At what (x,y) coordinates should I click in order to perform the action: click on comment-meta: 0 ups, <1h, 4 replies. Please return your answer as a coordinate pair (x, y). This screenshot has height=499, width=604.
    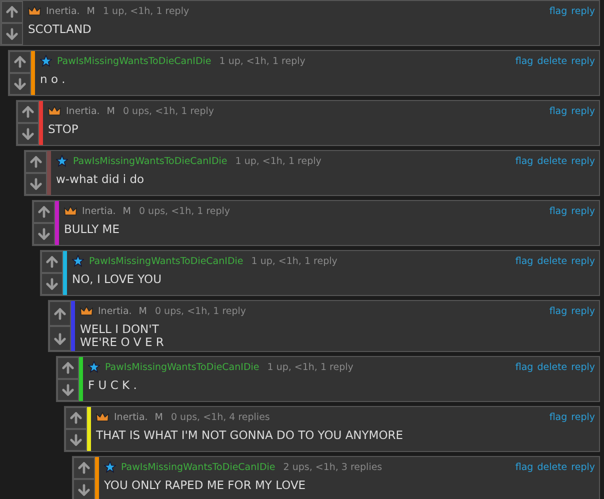
    Looking at the image, I should click on (220, 417).